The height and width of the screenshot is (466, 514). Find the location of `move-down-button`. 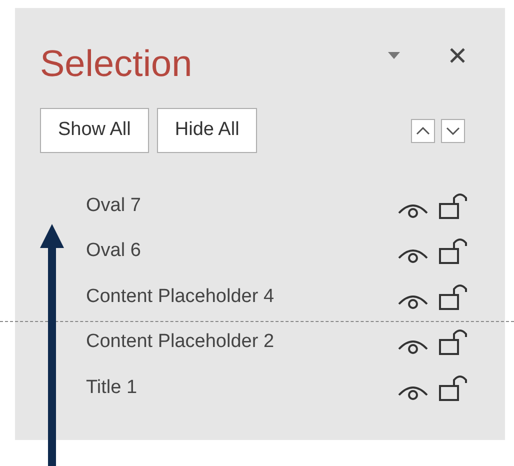

move-down-button is located at coordinates (453, 130).